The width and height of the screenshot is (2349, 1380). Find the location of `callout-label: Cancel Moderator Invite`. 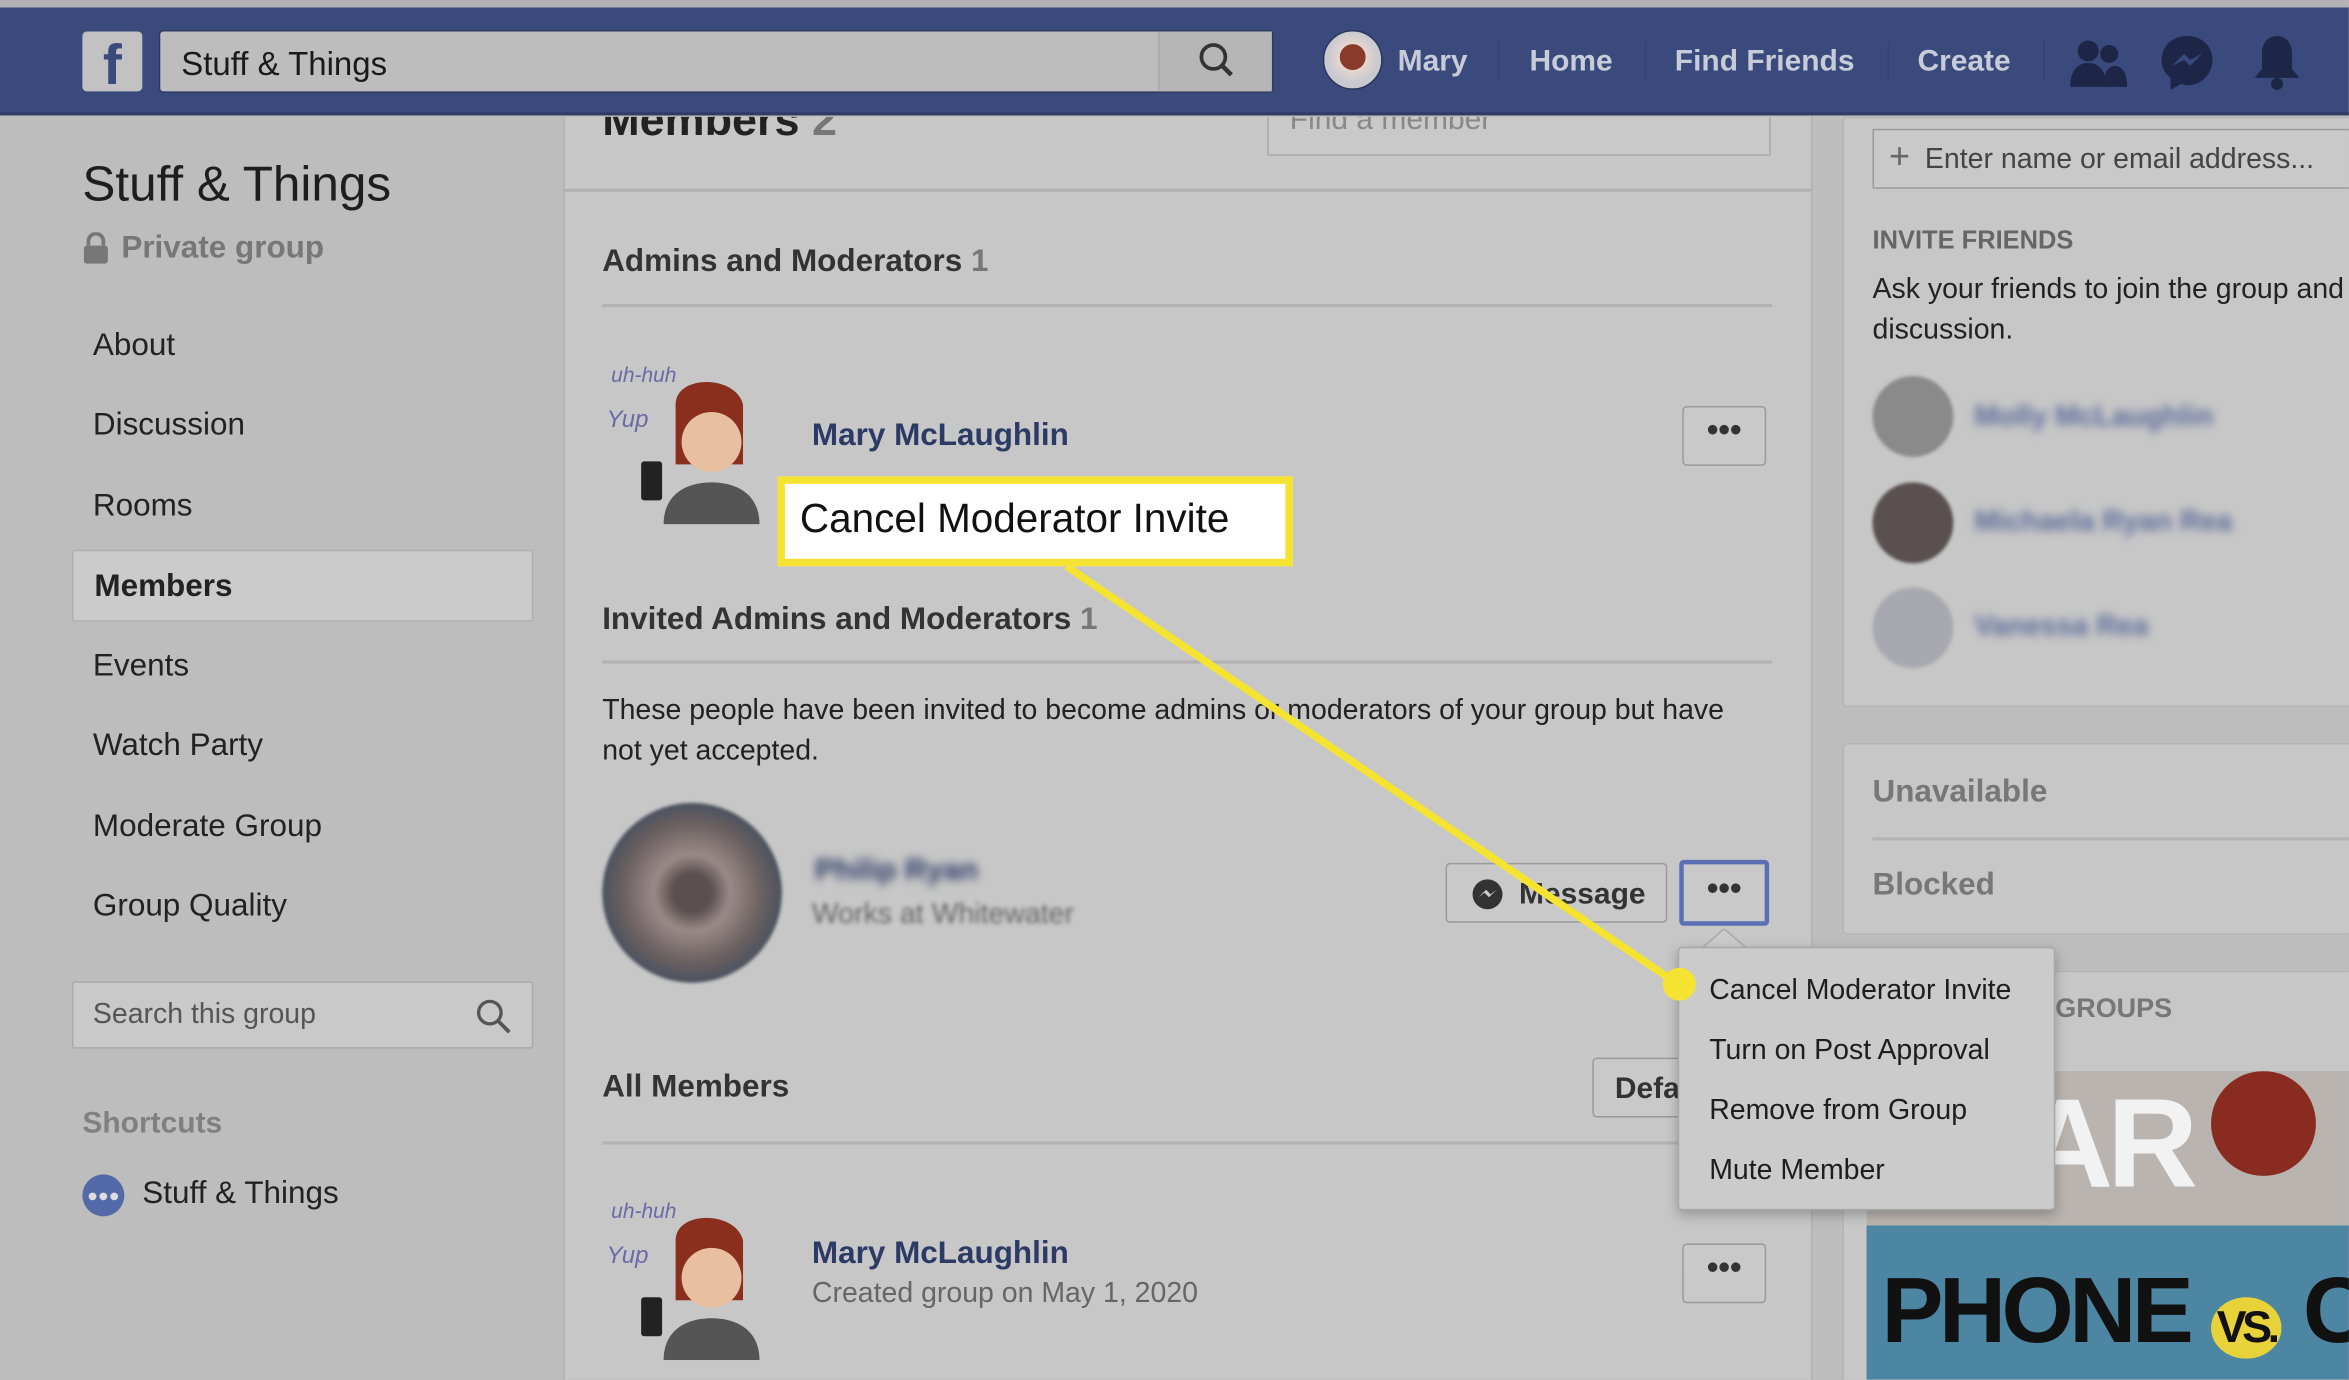

callout-label: Cancel Moderator Invite is located at coordinates (1035, 521).